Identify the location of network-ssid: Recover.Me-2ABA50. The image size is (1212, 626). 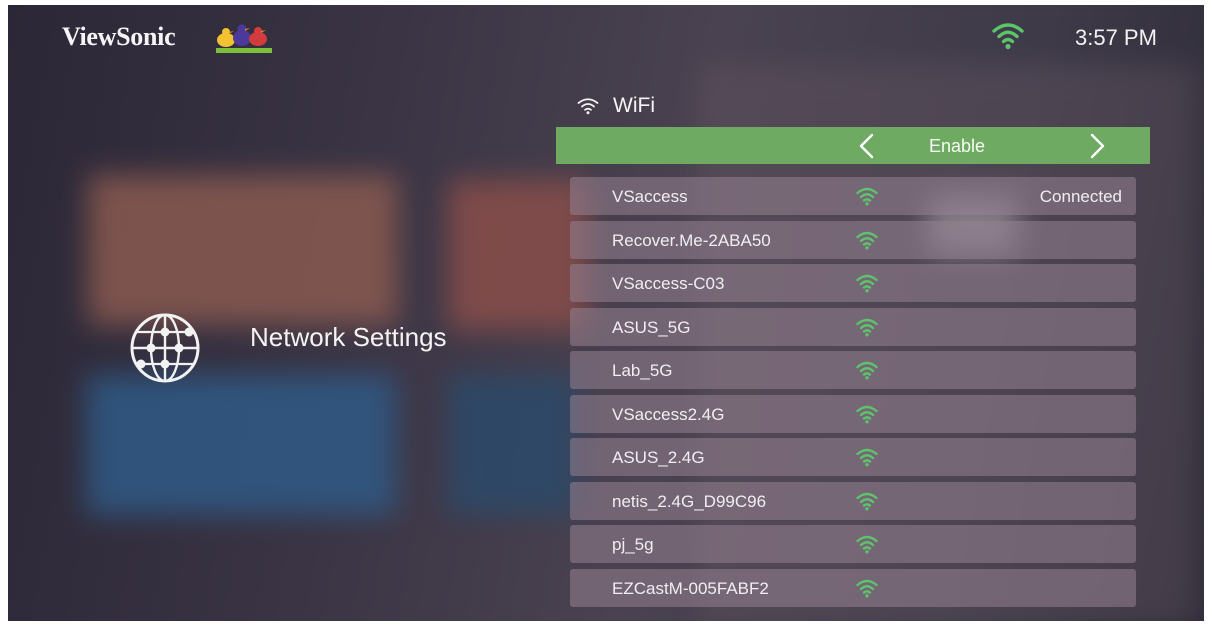
(691, 240).